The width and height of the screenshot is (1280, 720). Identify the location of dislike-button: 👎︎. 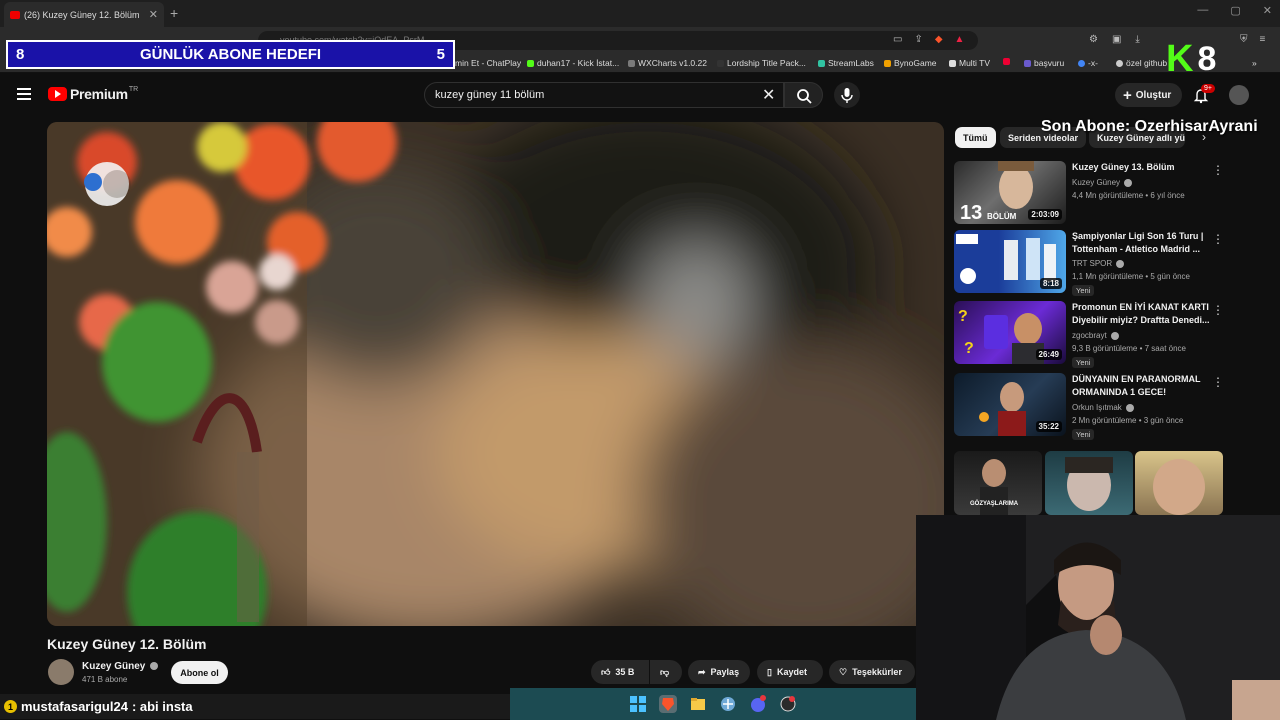
(666, 672).